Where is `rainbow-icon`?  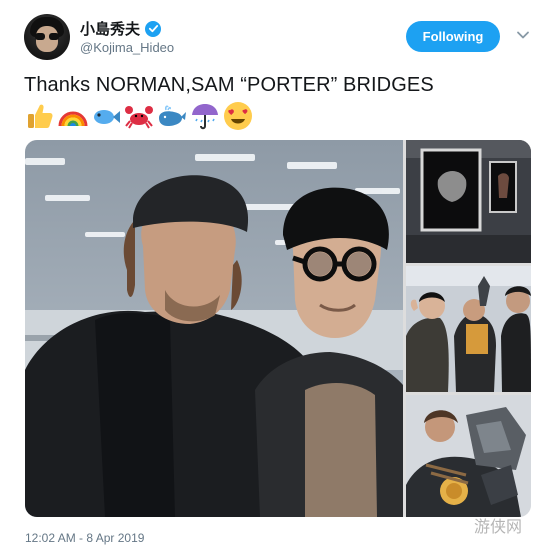
rainbow-icon is located at coordinates (73, 119).